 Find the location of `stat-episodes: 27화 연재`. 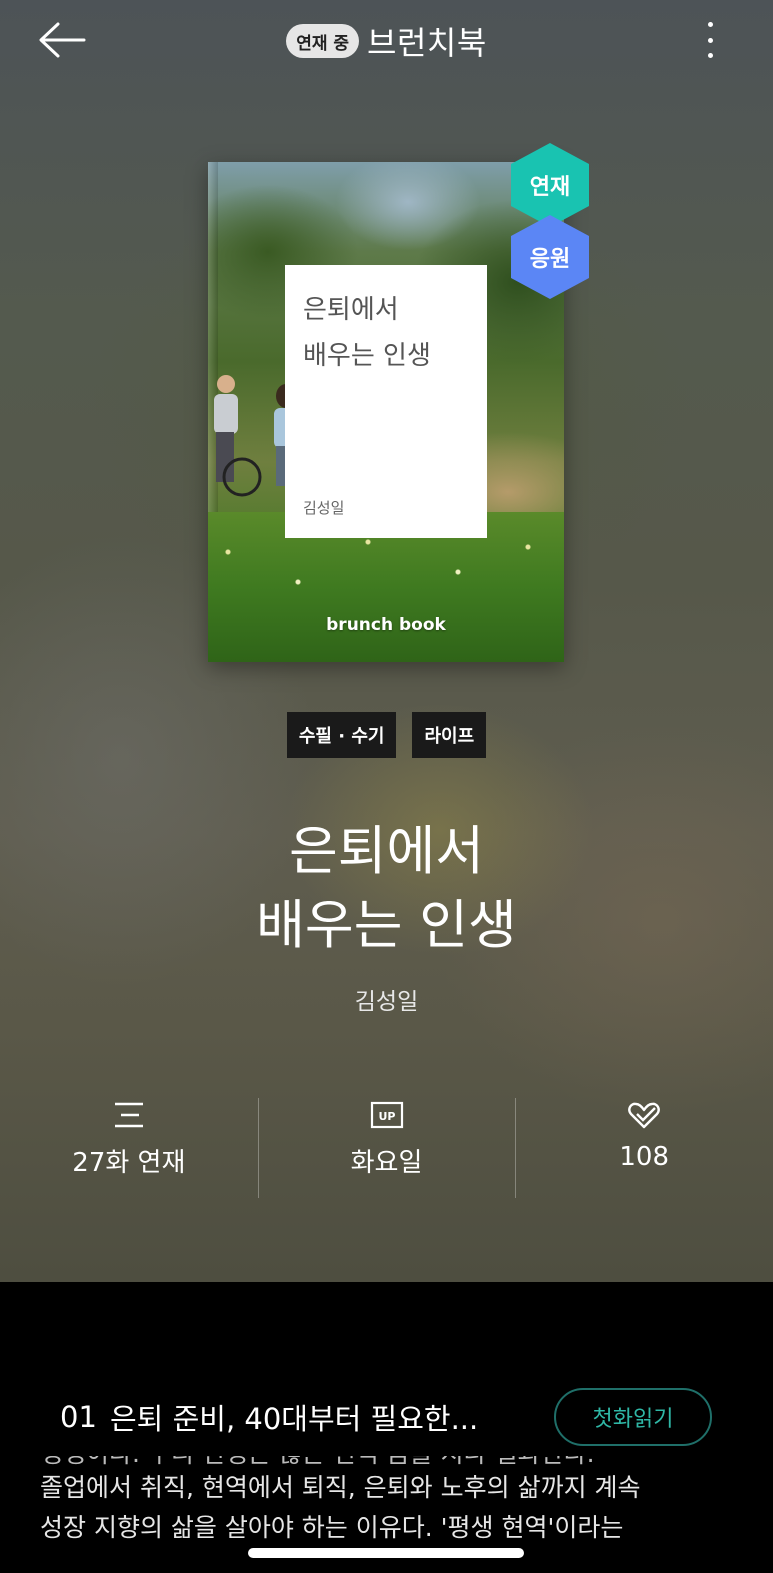

stat-episodes: 27화 연재 is located at coordinates (129, 1148).